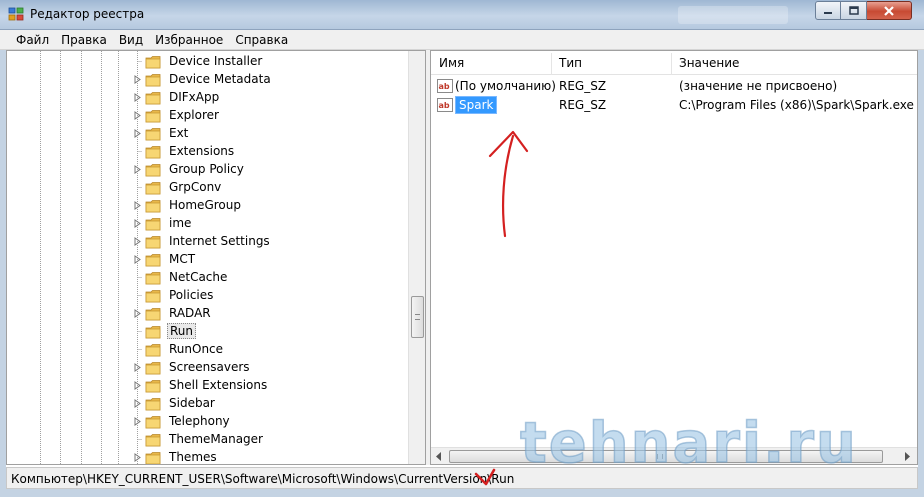 The image size is (924, 497). Describe the element at coordinates (273, 98) in the screenshot. I see `tree-item: DIFxApp` at that location.